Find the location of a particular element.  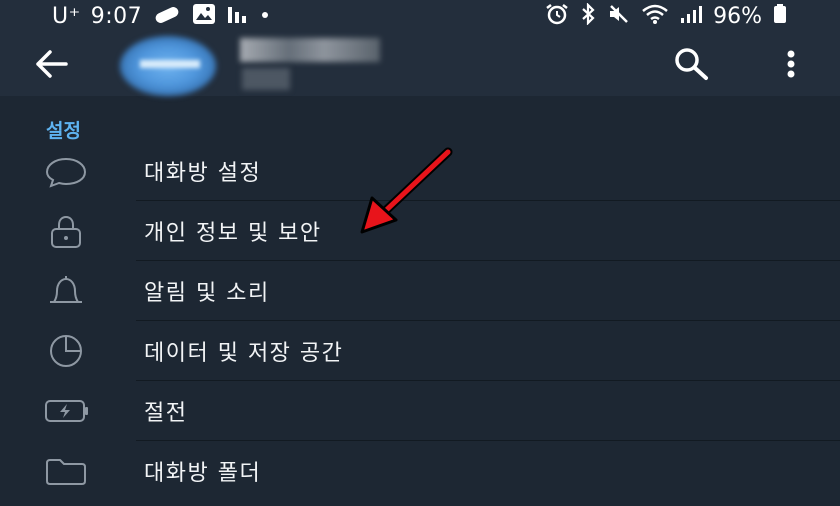

more-options-button is located at coordinates (791, 64).